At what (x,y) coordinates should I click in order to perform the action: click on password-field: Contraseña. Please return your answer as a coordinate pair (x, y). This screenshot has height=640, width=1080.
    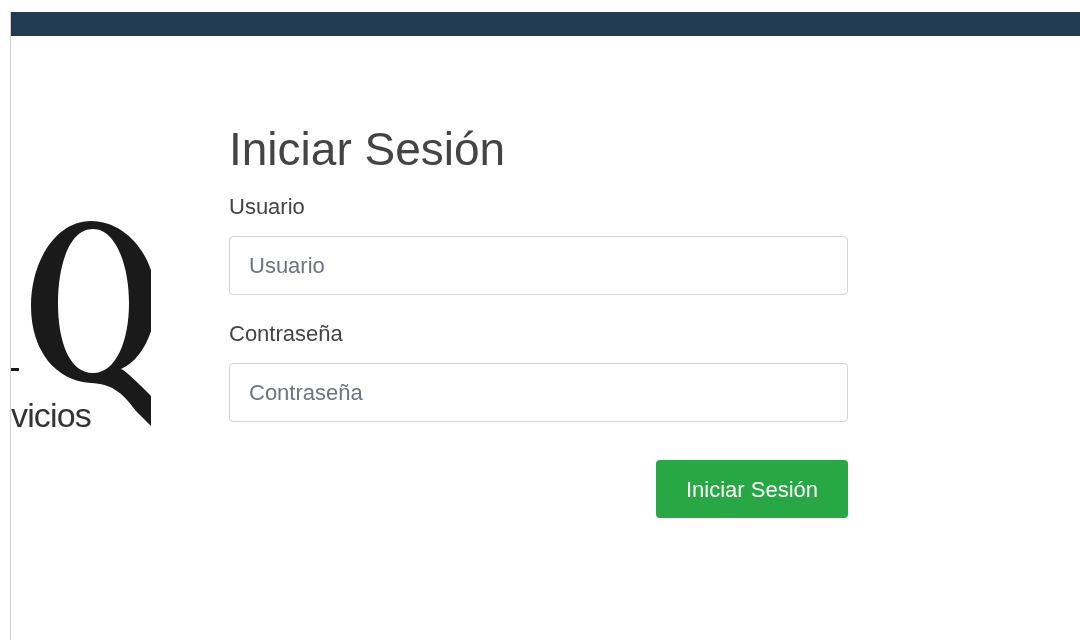
    Looking at the image, I should click on (538, 392).